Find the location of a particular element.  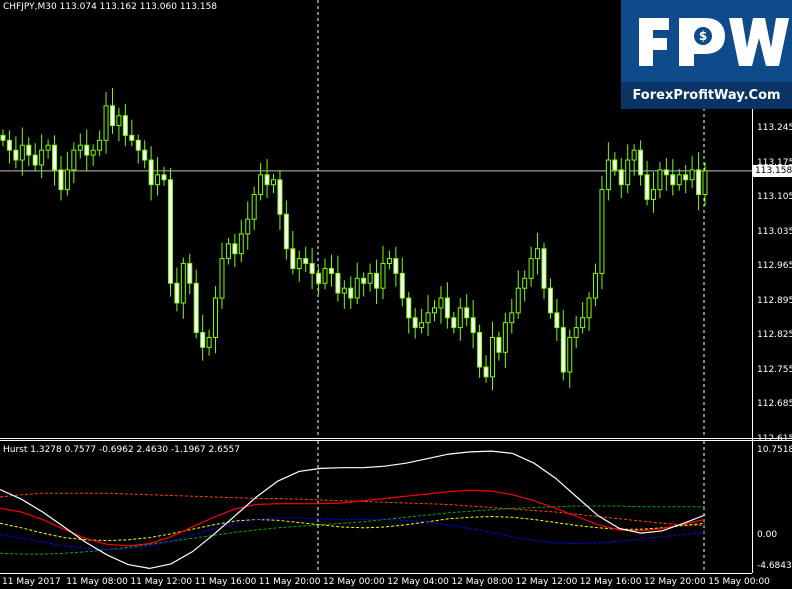

time-tick-label: 11 May 16:00 is located at coordinates (225, 582).